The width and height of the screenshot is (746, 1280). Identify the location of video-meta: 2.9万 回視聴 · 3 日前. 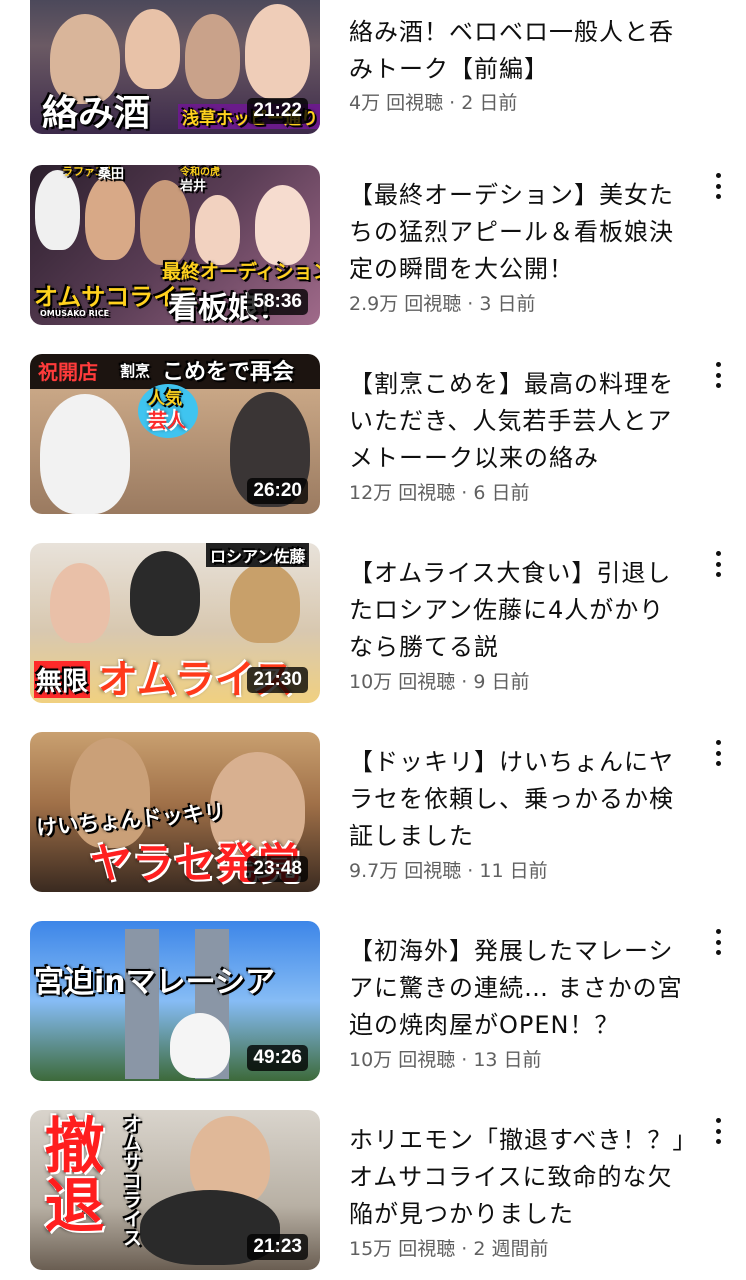
(442, 304).